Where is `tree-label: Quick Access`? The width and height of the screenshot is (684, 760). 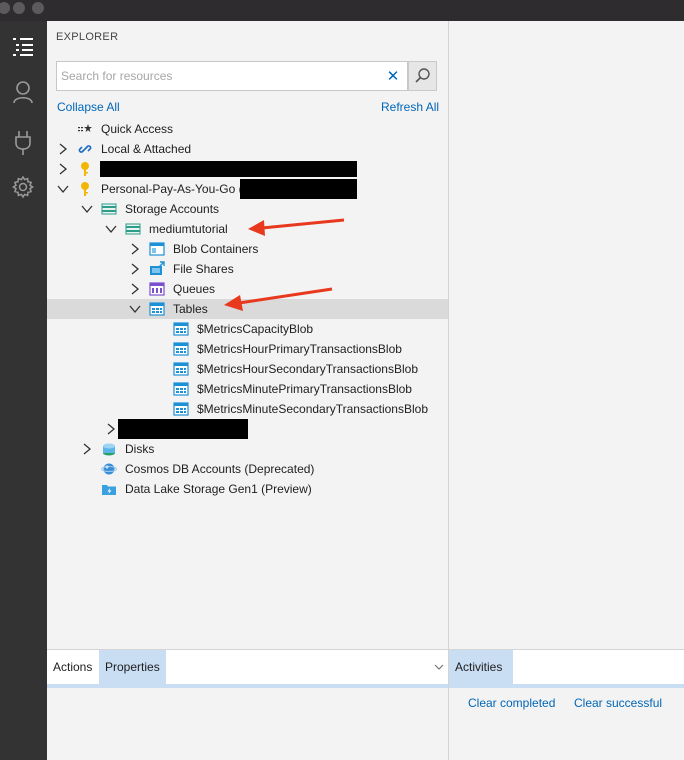
tree-label: Quick Access is located at coordinates (137, 129).